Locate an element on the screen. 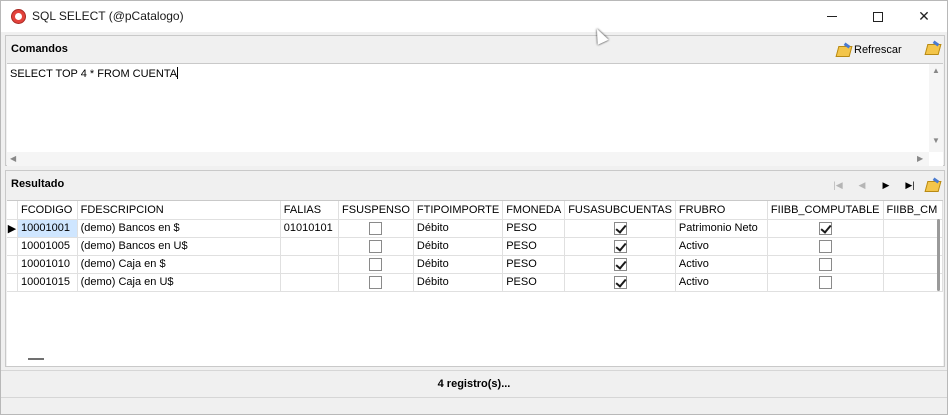 The height and width of the screenshot is (415, 948). close-button: ✕ is located at coordinates (924, 16).